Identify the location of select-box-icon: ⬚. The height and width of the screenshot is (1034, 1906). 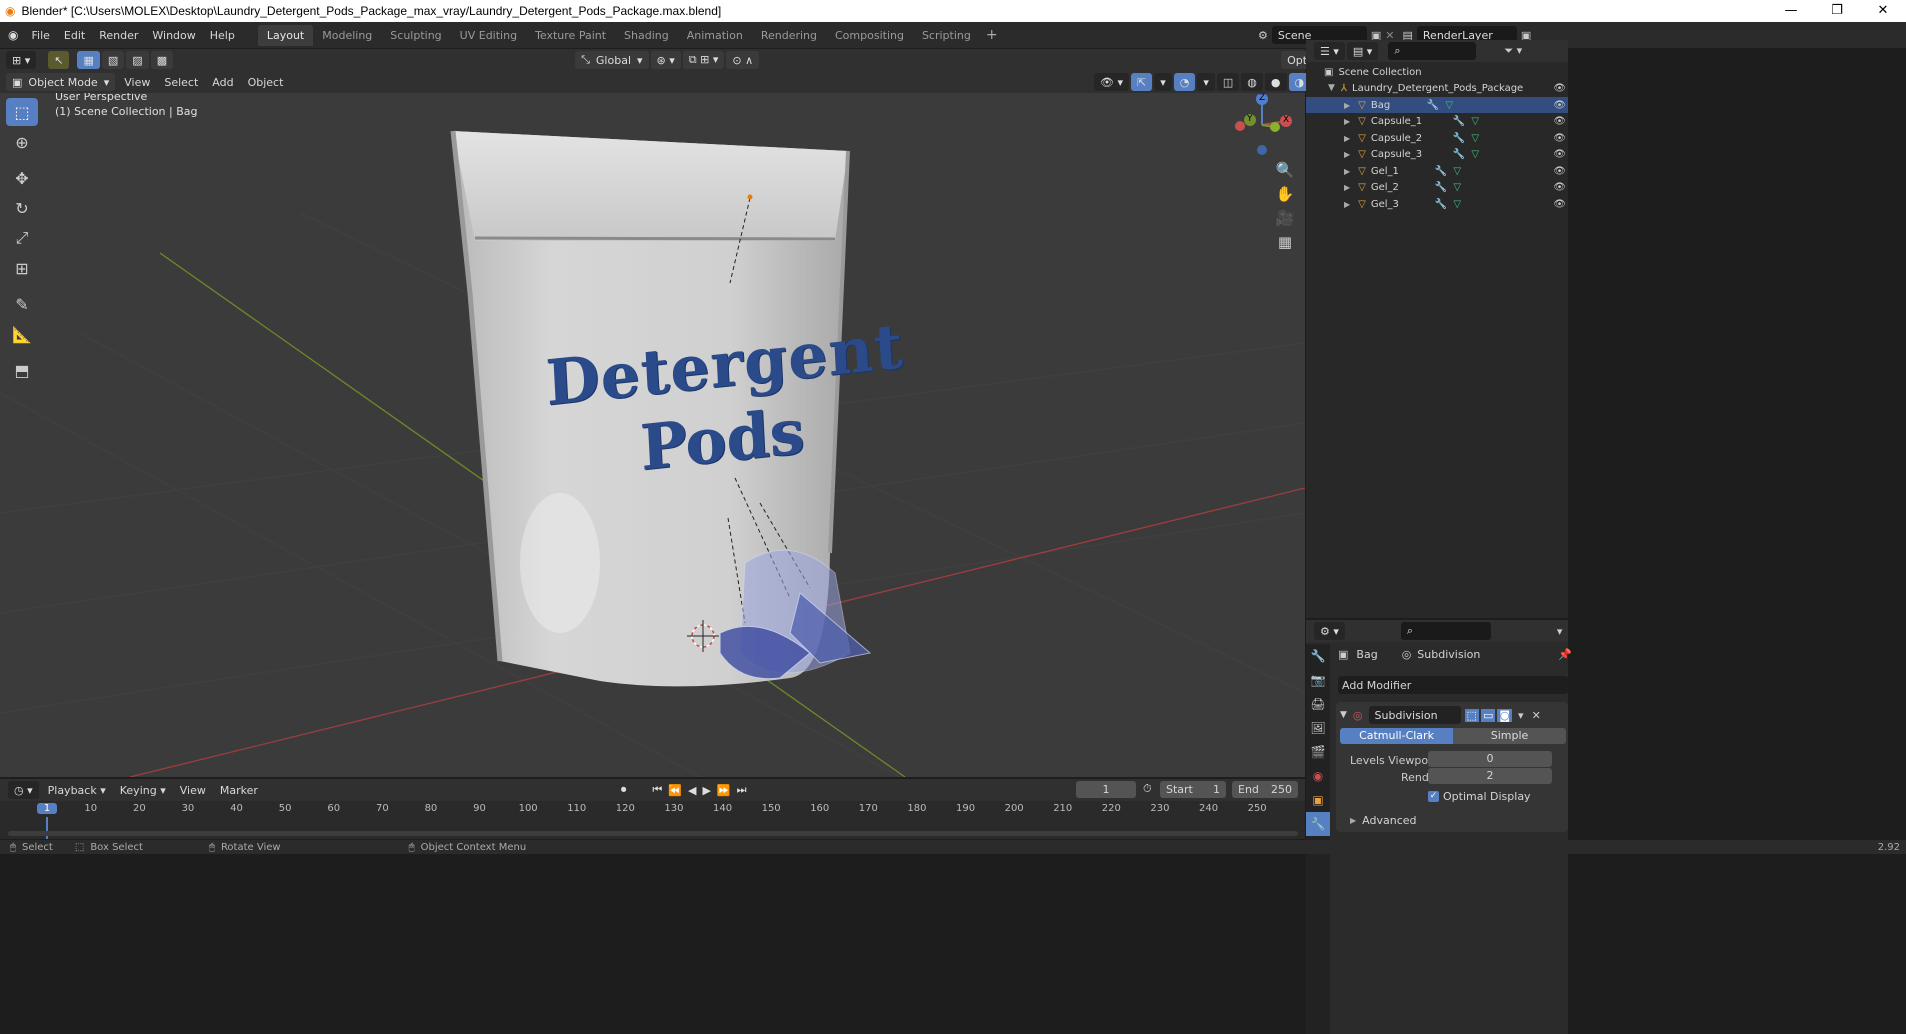
(22, 112).